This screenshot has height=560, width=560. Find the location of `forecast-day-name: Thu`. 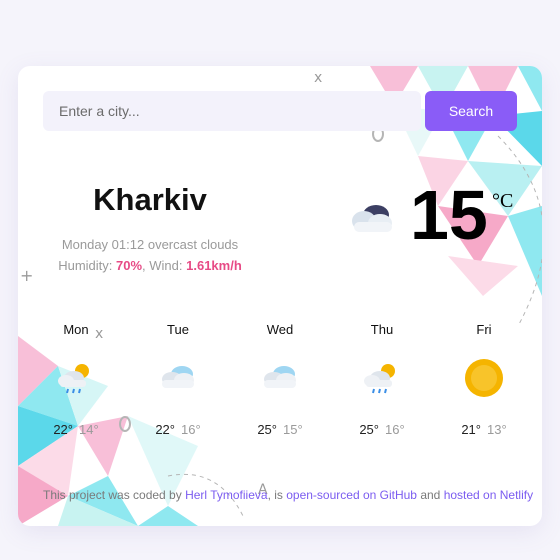

forecast-day-name: Thu is located at coordinates (382, 329).